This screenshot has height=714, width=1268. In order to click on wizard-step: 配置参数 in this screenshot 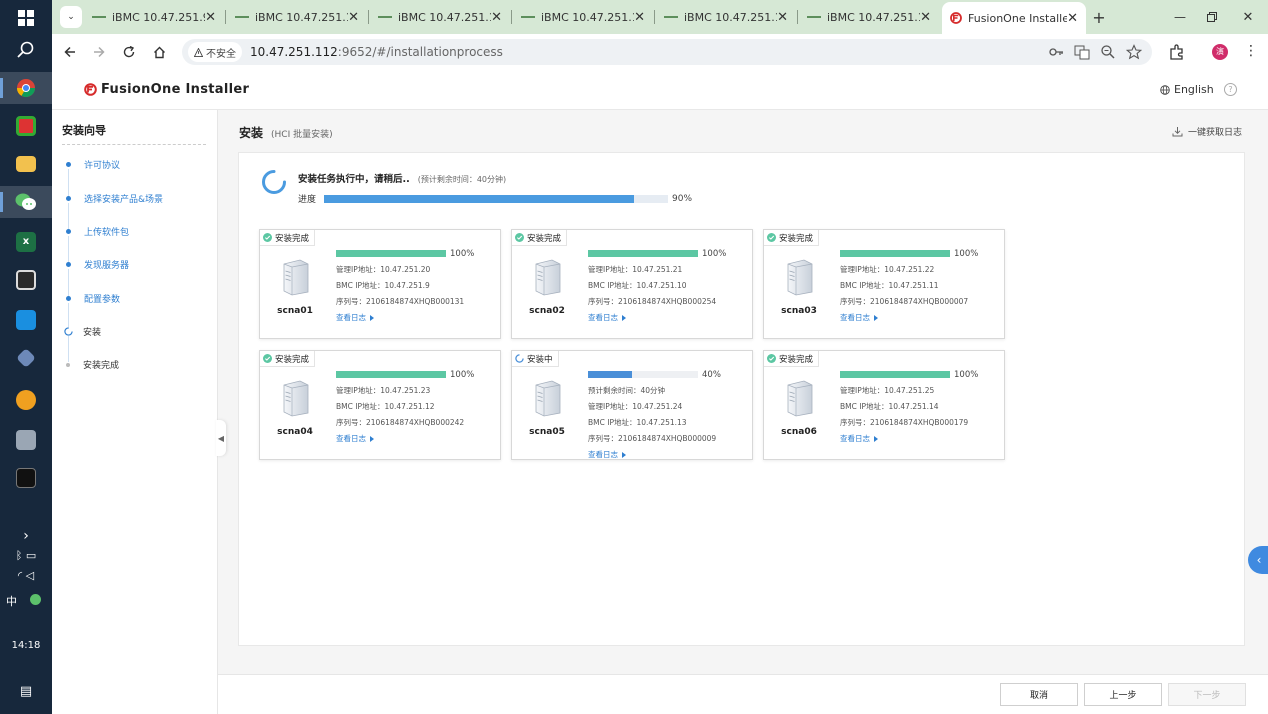, I will do `click(93, 298)`.